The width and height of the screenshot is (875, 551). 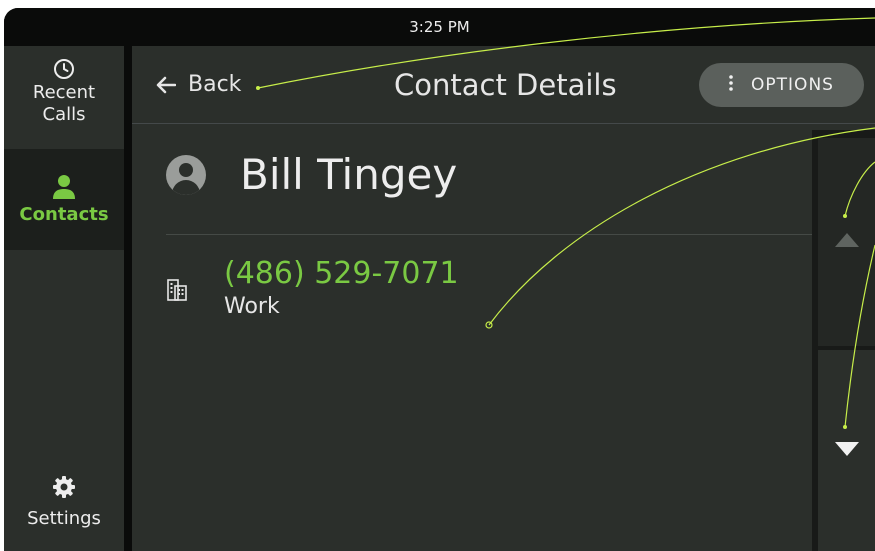 I want to click on back-label: Back, so click(x=215, y=84).